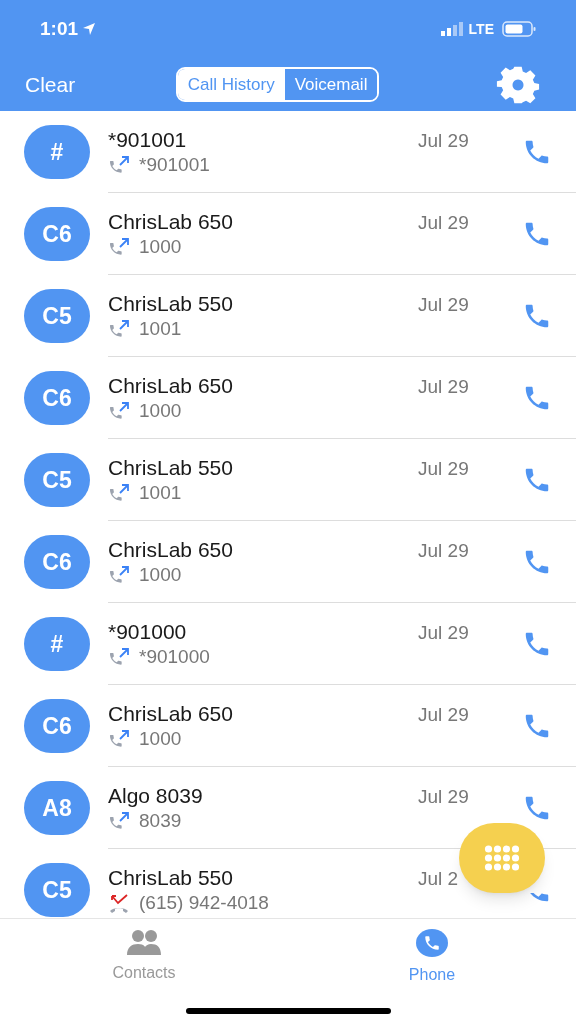  Describe the element at coordinates (519, 29) in the screenshot. I see `battery-icon` at that location.